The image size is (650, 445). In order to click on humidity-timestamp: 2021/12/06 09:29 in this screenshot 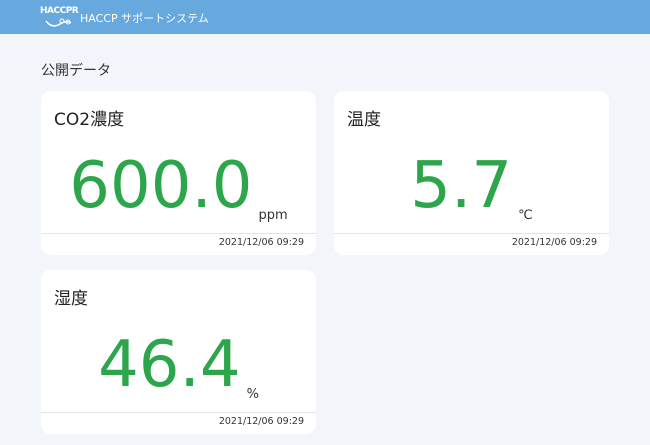, I will do `click(261, 421)`.